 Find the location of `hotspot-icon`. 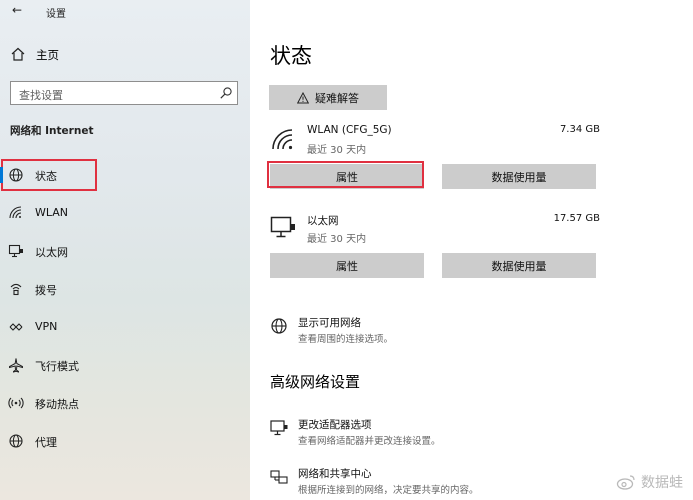

hotspot-icon is located at coordinates (16, 403).